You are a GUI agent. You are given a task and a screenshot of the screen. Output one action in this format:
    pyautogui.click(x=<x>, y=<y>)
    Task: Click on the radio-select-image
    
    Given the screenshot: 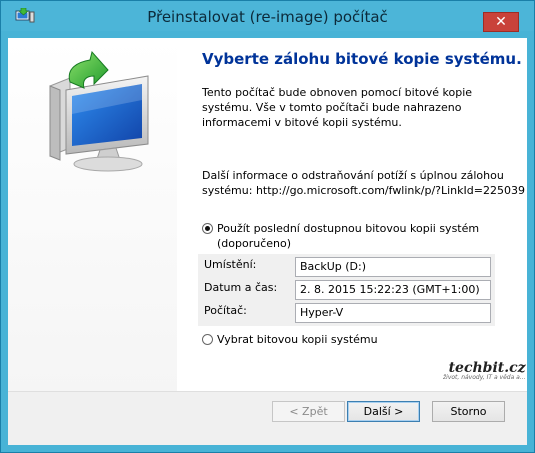 What is the action you would take?
    pyautogui.click(x=207, y=339)
    